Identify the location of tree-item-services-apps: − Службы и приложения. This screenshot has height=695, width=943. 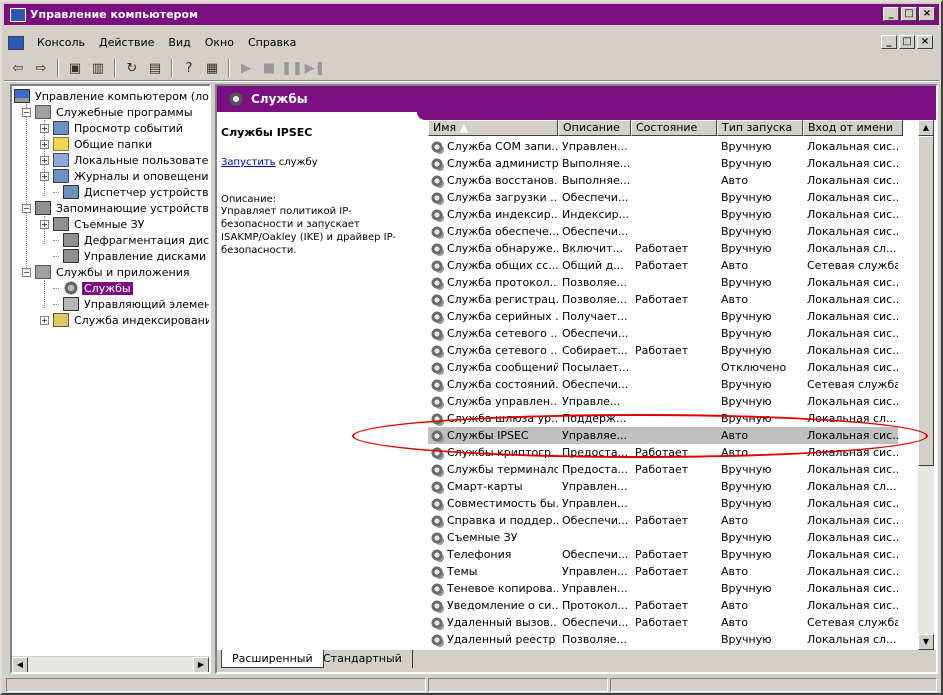
(106, 272).